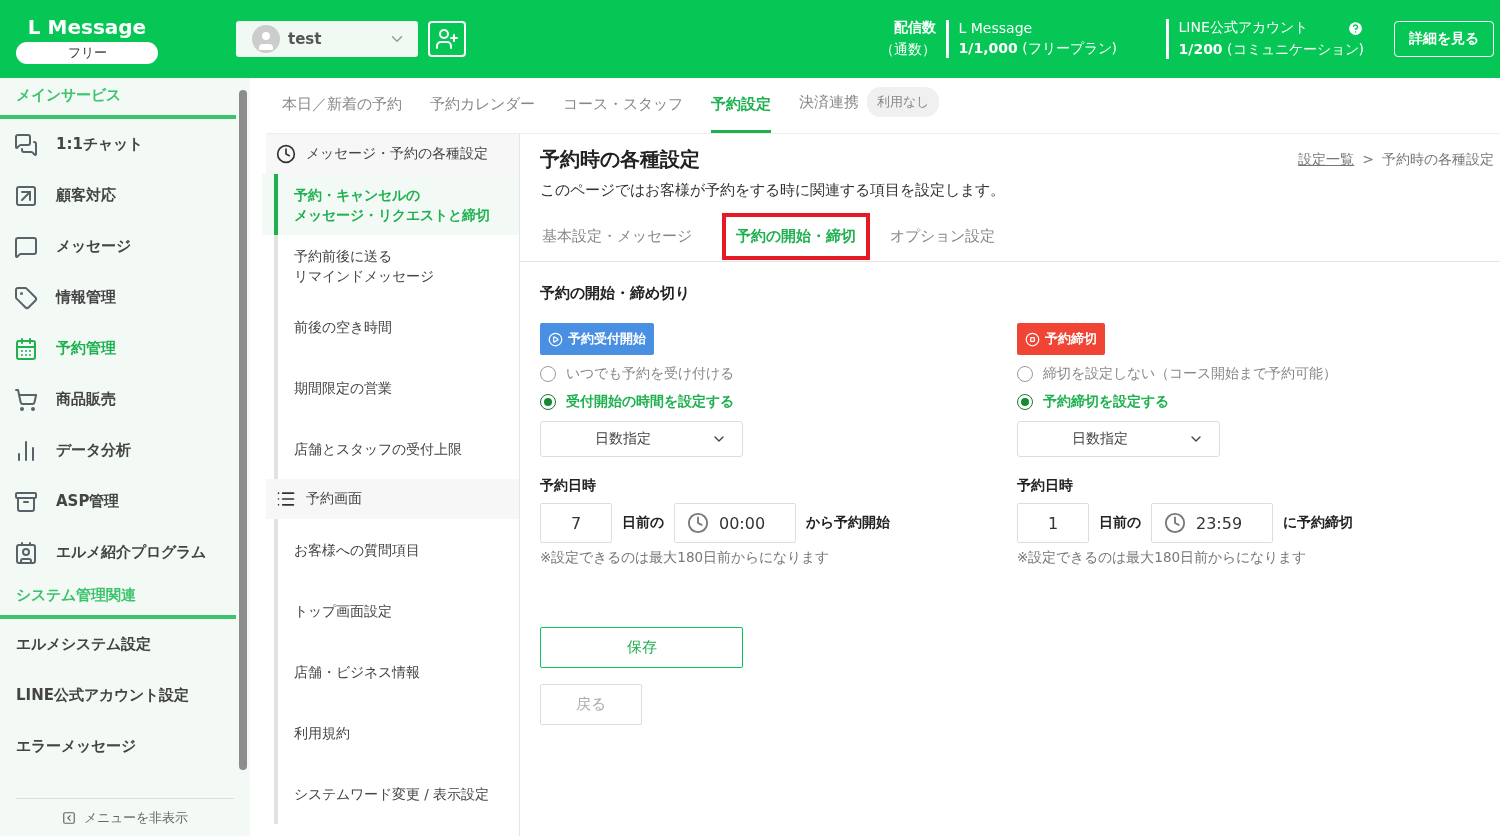 The width and height of the screenshot is (1500, 836). Describe the element at coordinates (396, 326) in the screenshot. I see `submenu-item: 前後の空き時間` at that location.